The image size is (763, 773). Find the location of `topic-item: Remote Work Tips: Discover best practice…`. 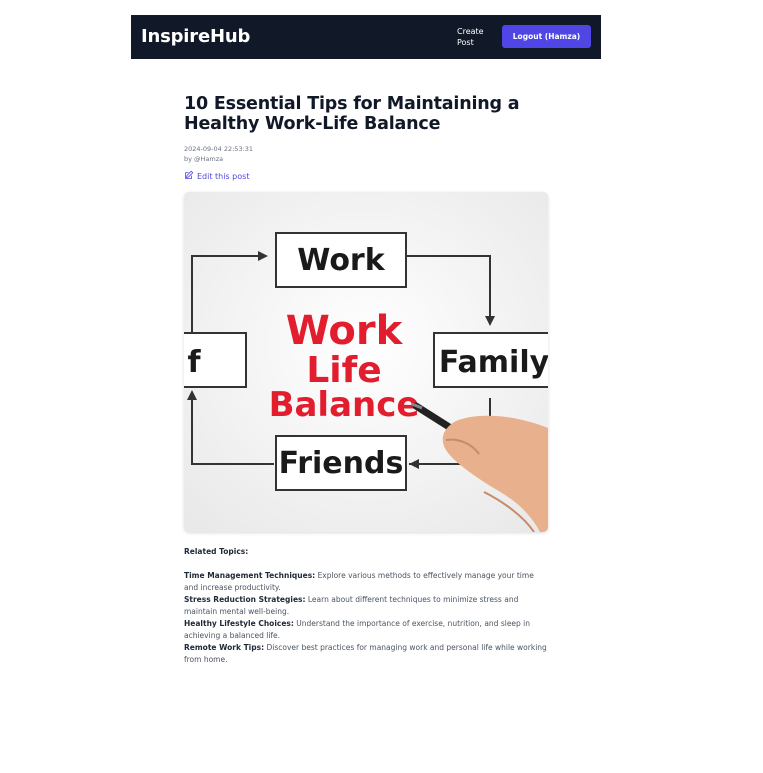

topic-item: Remote Work Tips: Discover best practice… is located at coordinates (367, 654).